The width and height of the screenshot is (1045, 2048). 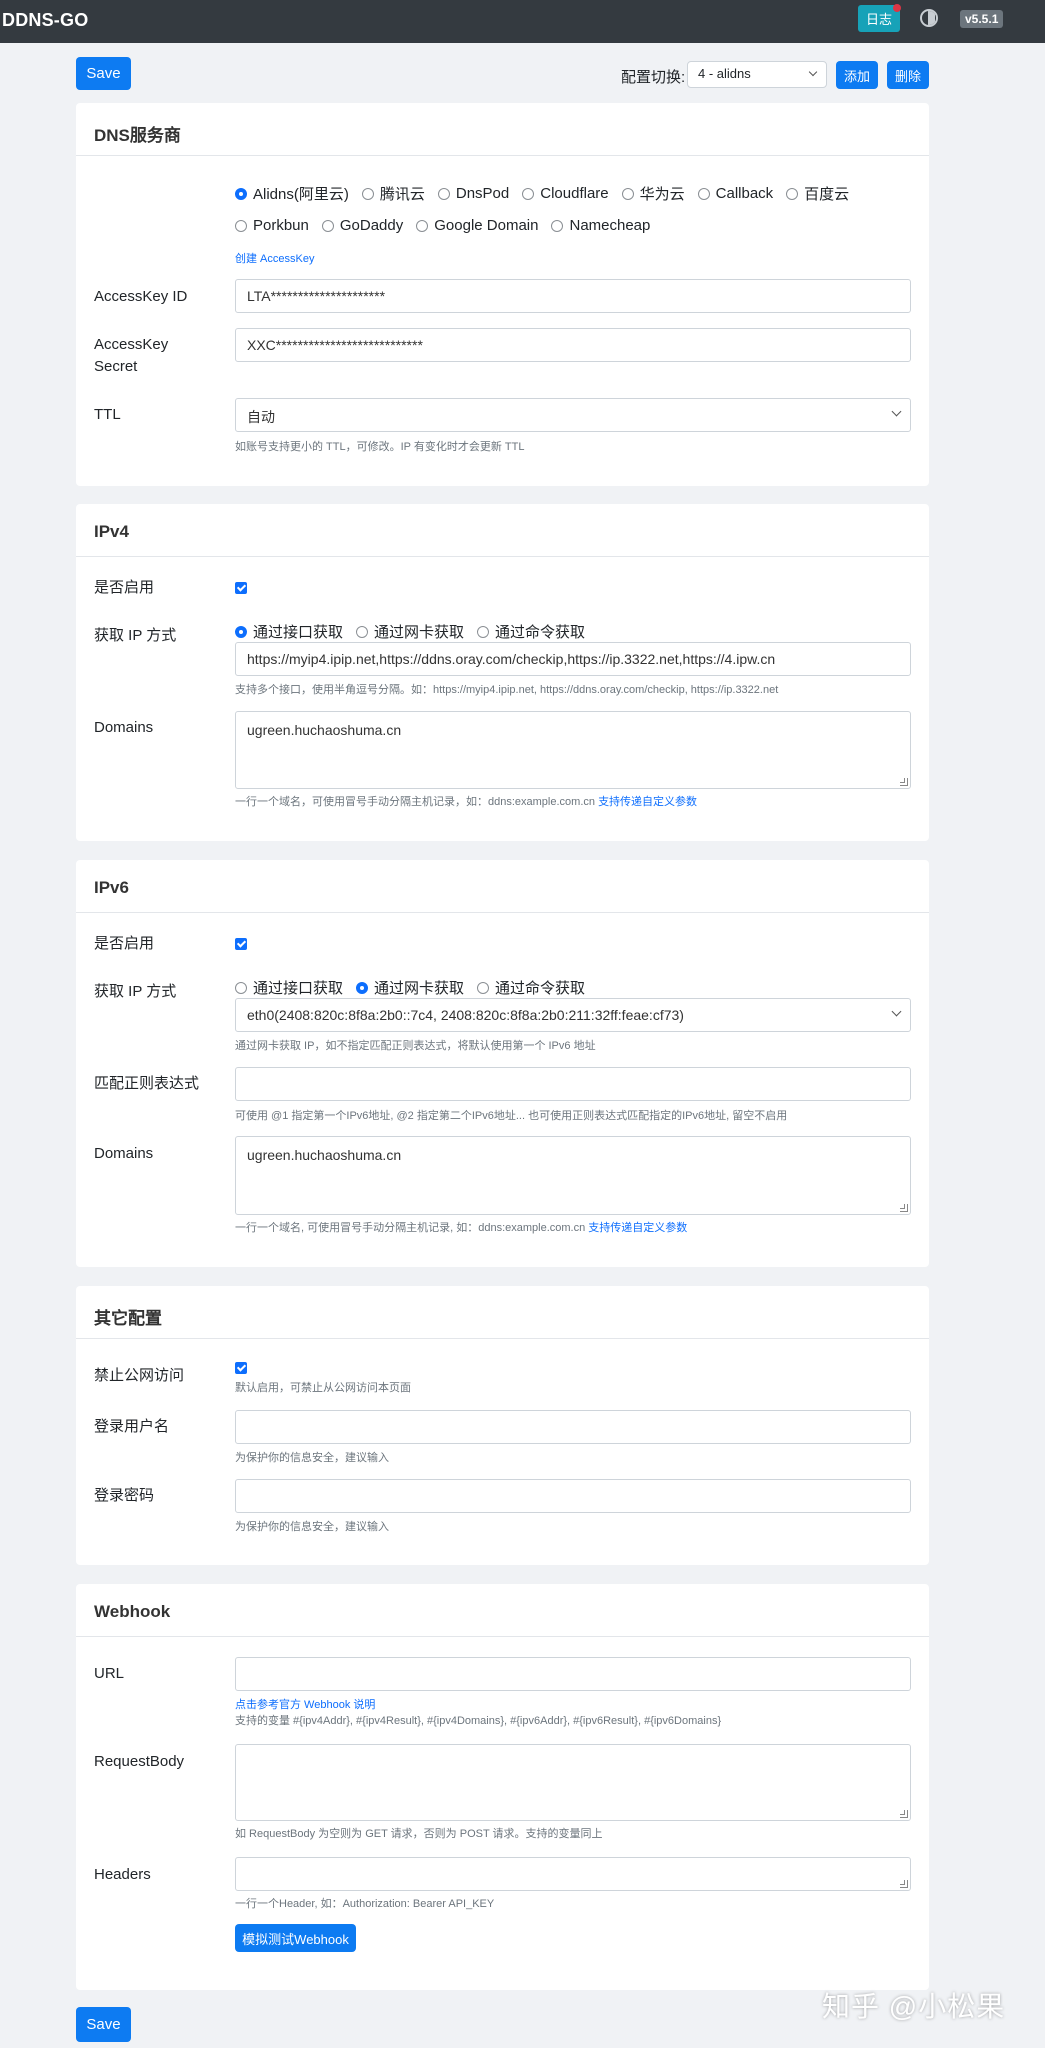 What do you see at coordinates (272, 225) in the screenshot?
I see `provider-radio-porkbun: Porkbun` at bounding box center [272, 225].